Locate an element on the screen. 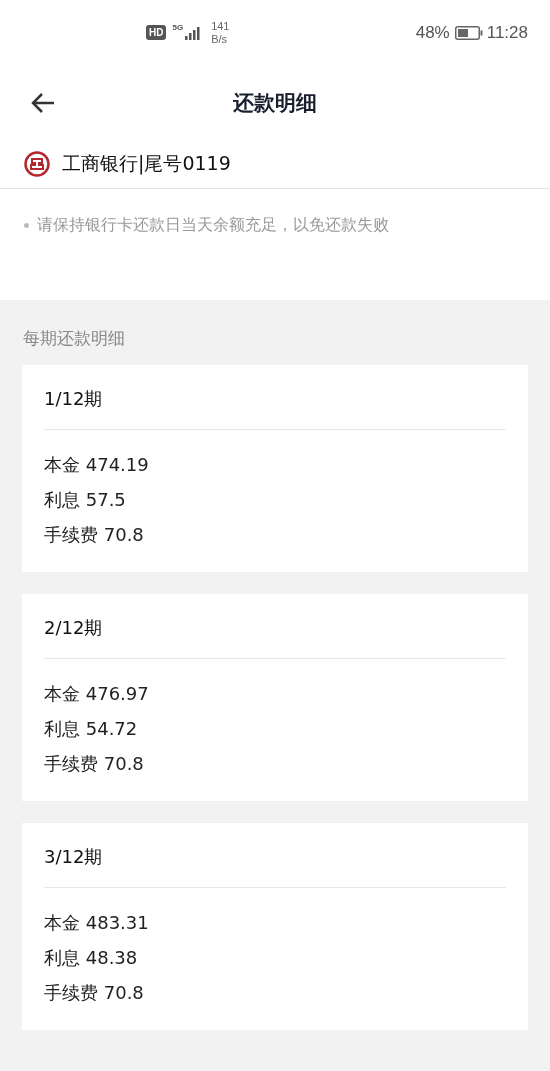 The height and width of the screenshot is (1071, 550). amount-line: 本金 483.31 is located at coordinates (97, 923).